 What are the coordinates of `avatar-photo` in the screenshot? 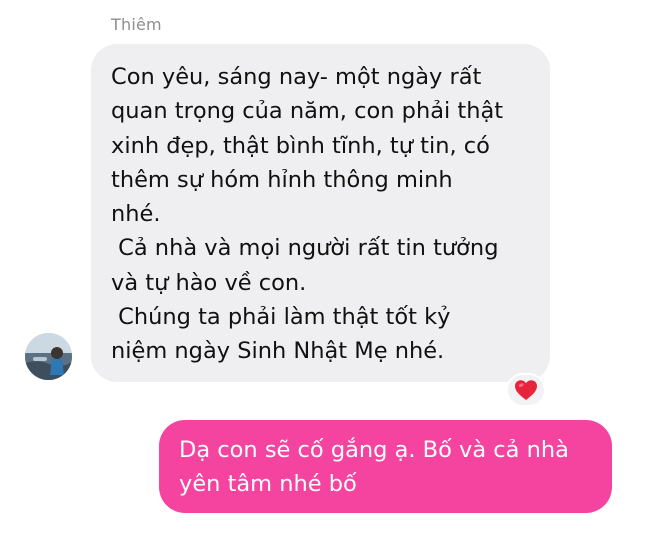 It's located at (48, 356).